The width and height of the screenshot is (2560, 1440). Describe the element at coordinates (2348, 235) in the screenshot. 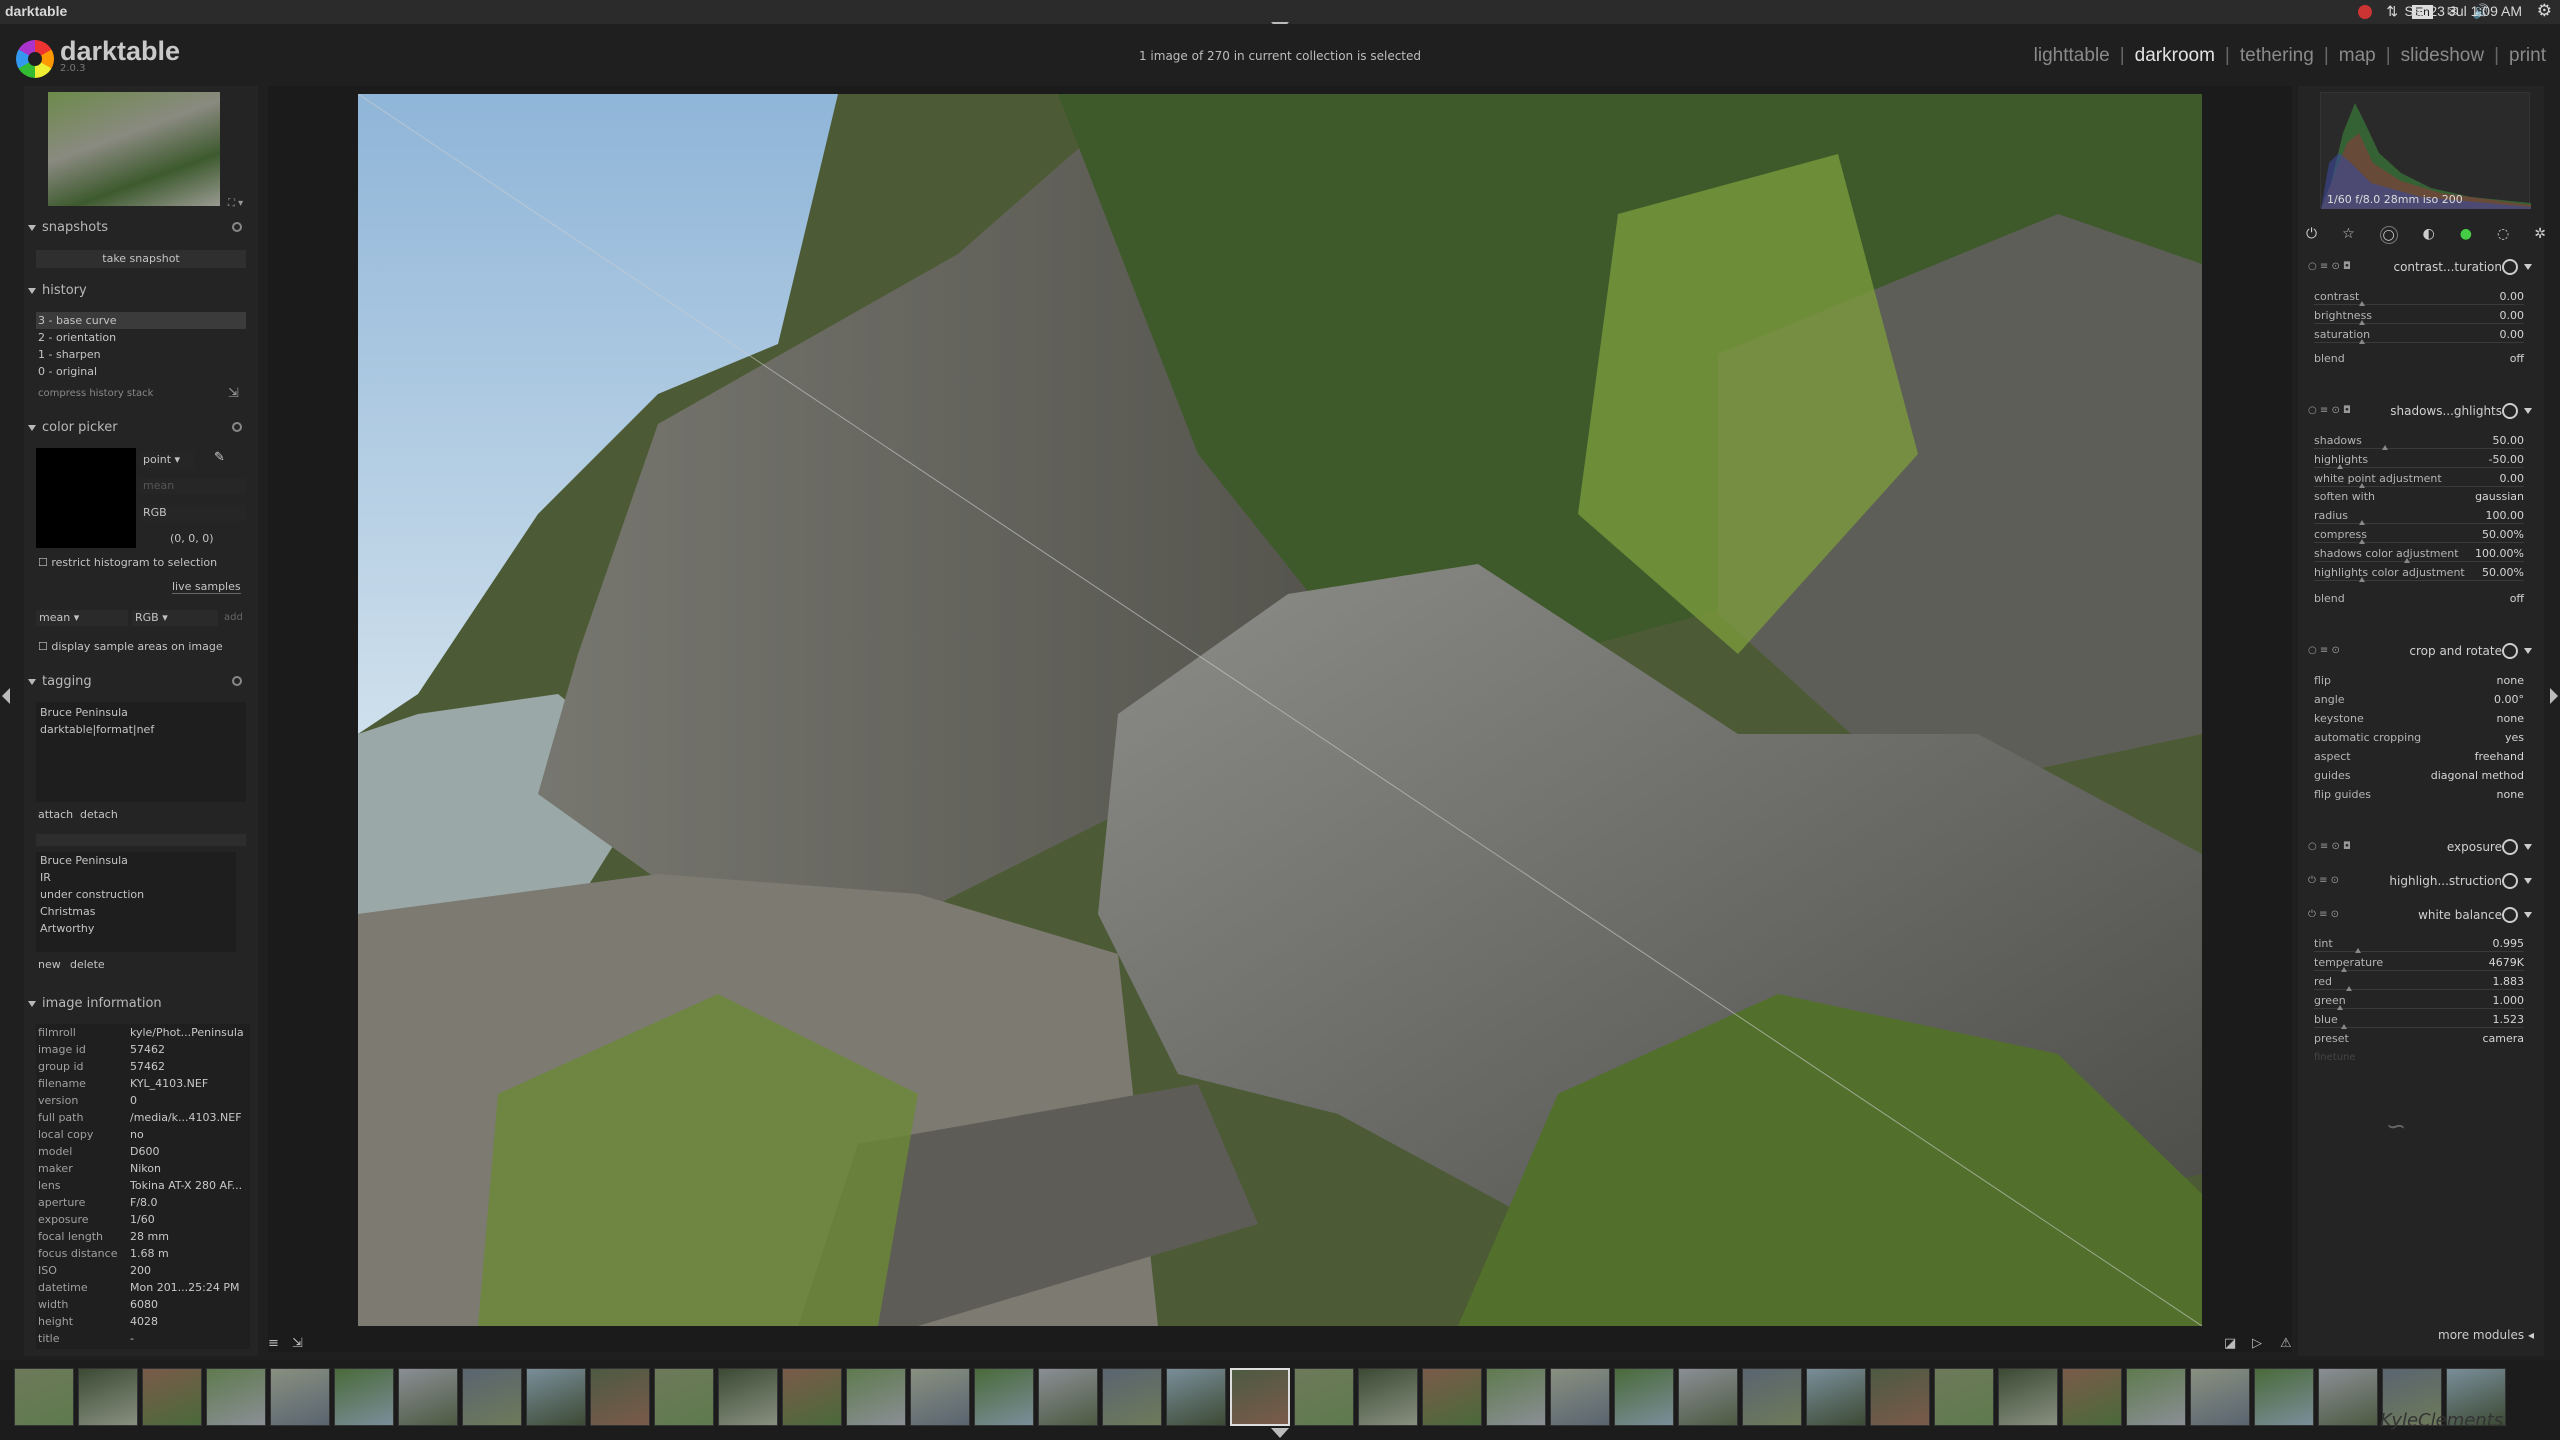

I see `favorites-icon: ☆` at that location.